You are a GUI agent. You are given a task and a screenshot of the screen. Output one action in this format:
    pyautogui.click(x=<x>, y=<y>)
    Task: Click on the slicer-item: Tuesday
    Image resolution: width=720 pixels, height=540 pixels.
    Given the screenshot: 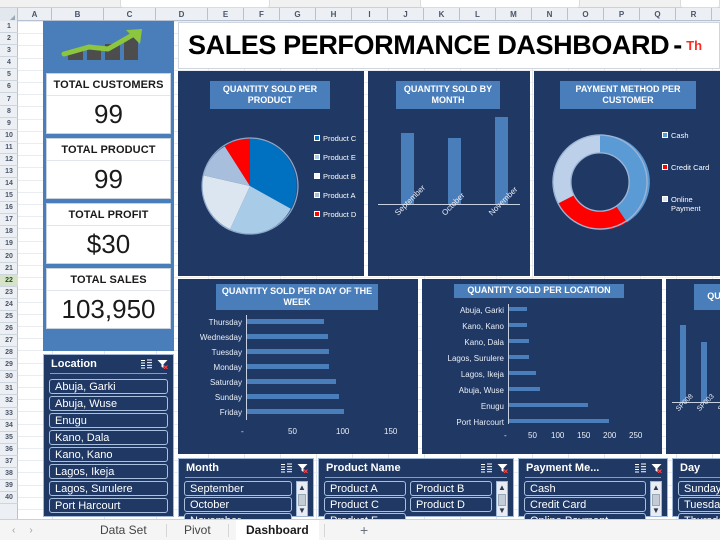 What is the action you would take?
    pyautogui.click(x=699, y=504)
    